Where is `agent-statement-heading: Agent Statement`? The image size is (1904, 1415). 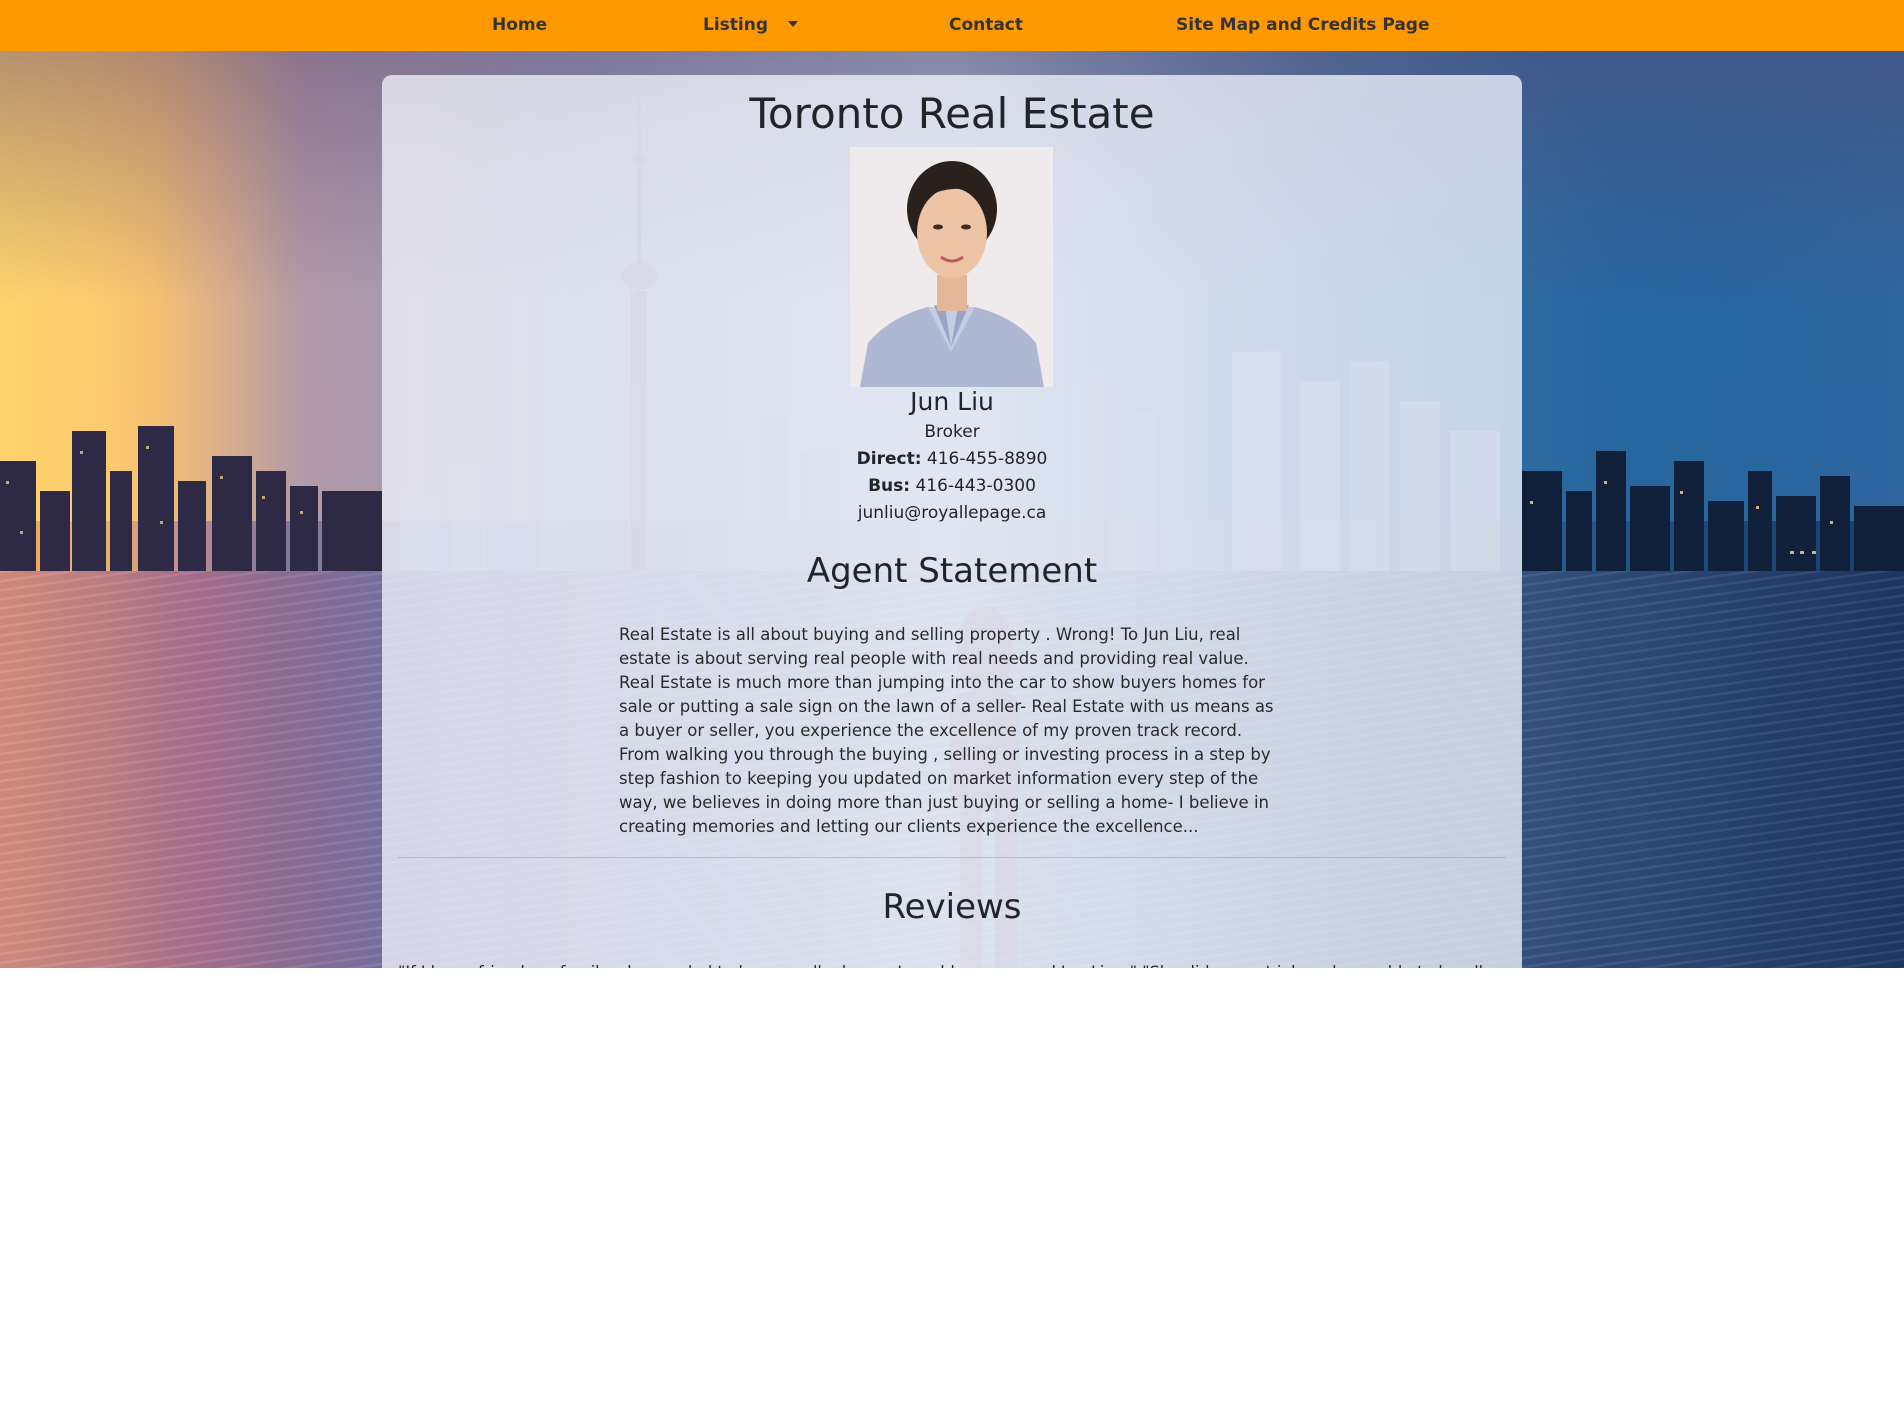
agent-statement-heading: Agent Statement is located at coordinates (952, 571).